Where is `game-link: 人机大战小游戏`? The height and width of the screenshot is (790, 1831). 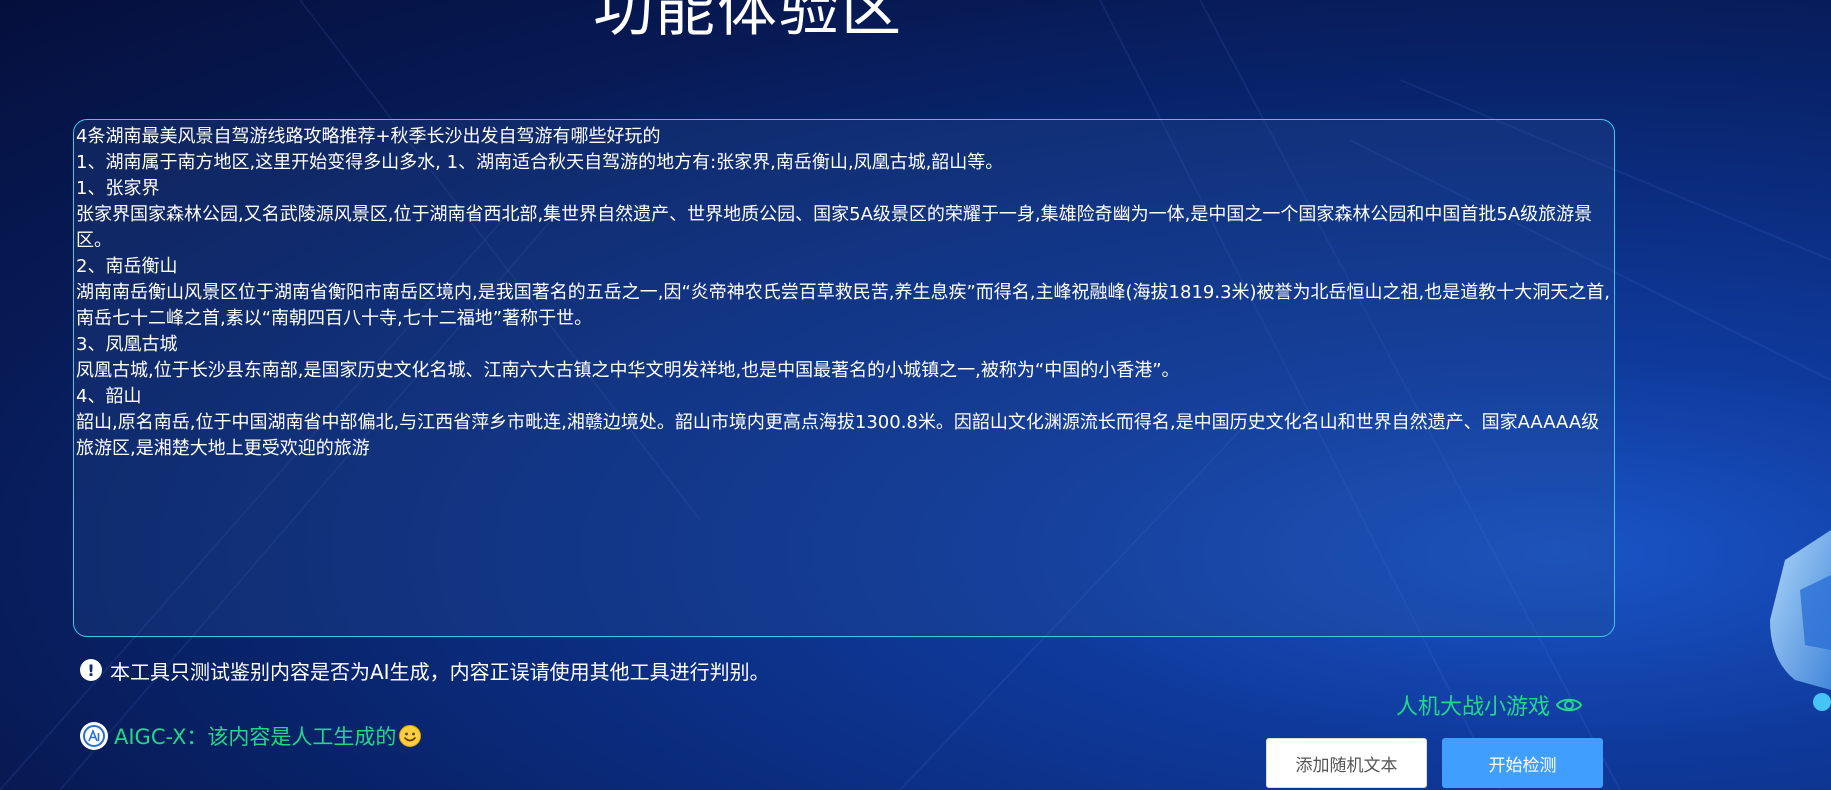
game-link: 人机大战小游戏 is located at coordinates (1489, 705).